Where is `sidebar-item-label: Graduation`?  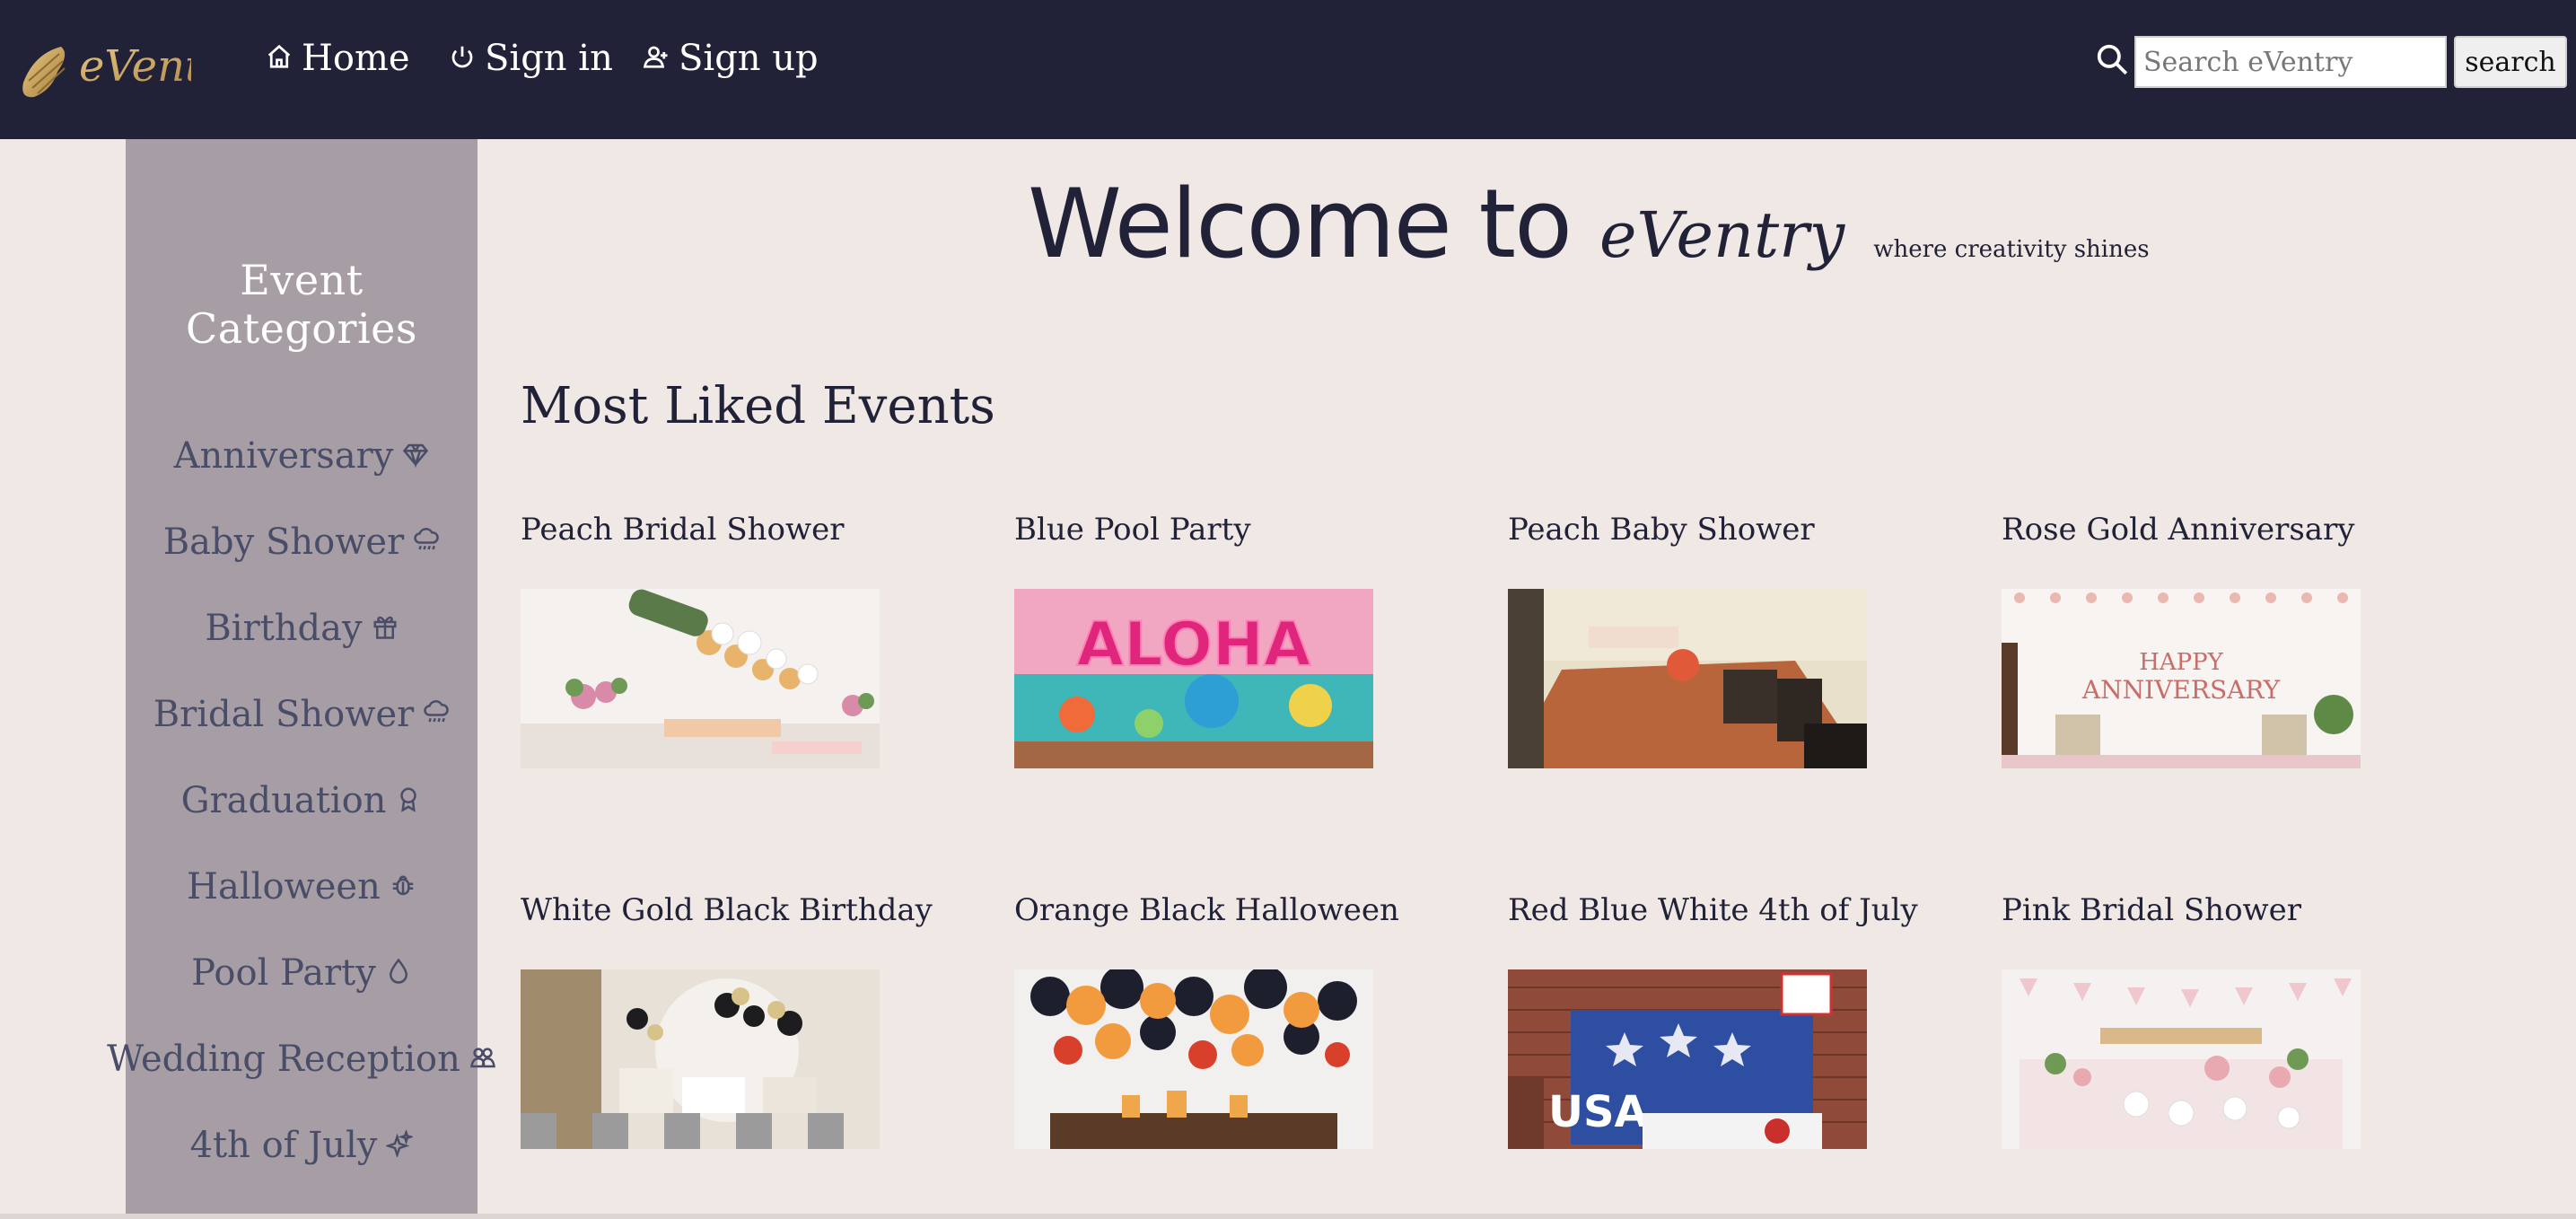
sidebar-item-label: Graduation is located at coordinates (283, 800).